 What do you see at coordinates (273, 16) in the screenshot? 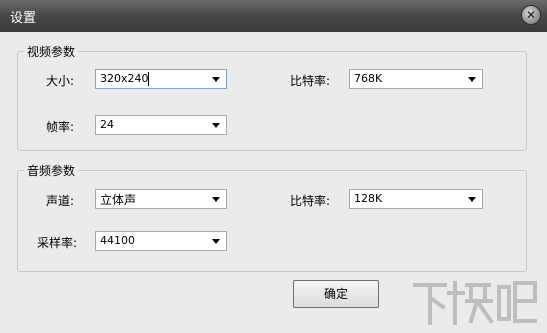
I see `title-bar: 设置 ✕` at bounding box center [273, 16].